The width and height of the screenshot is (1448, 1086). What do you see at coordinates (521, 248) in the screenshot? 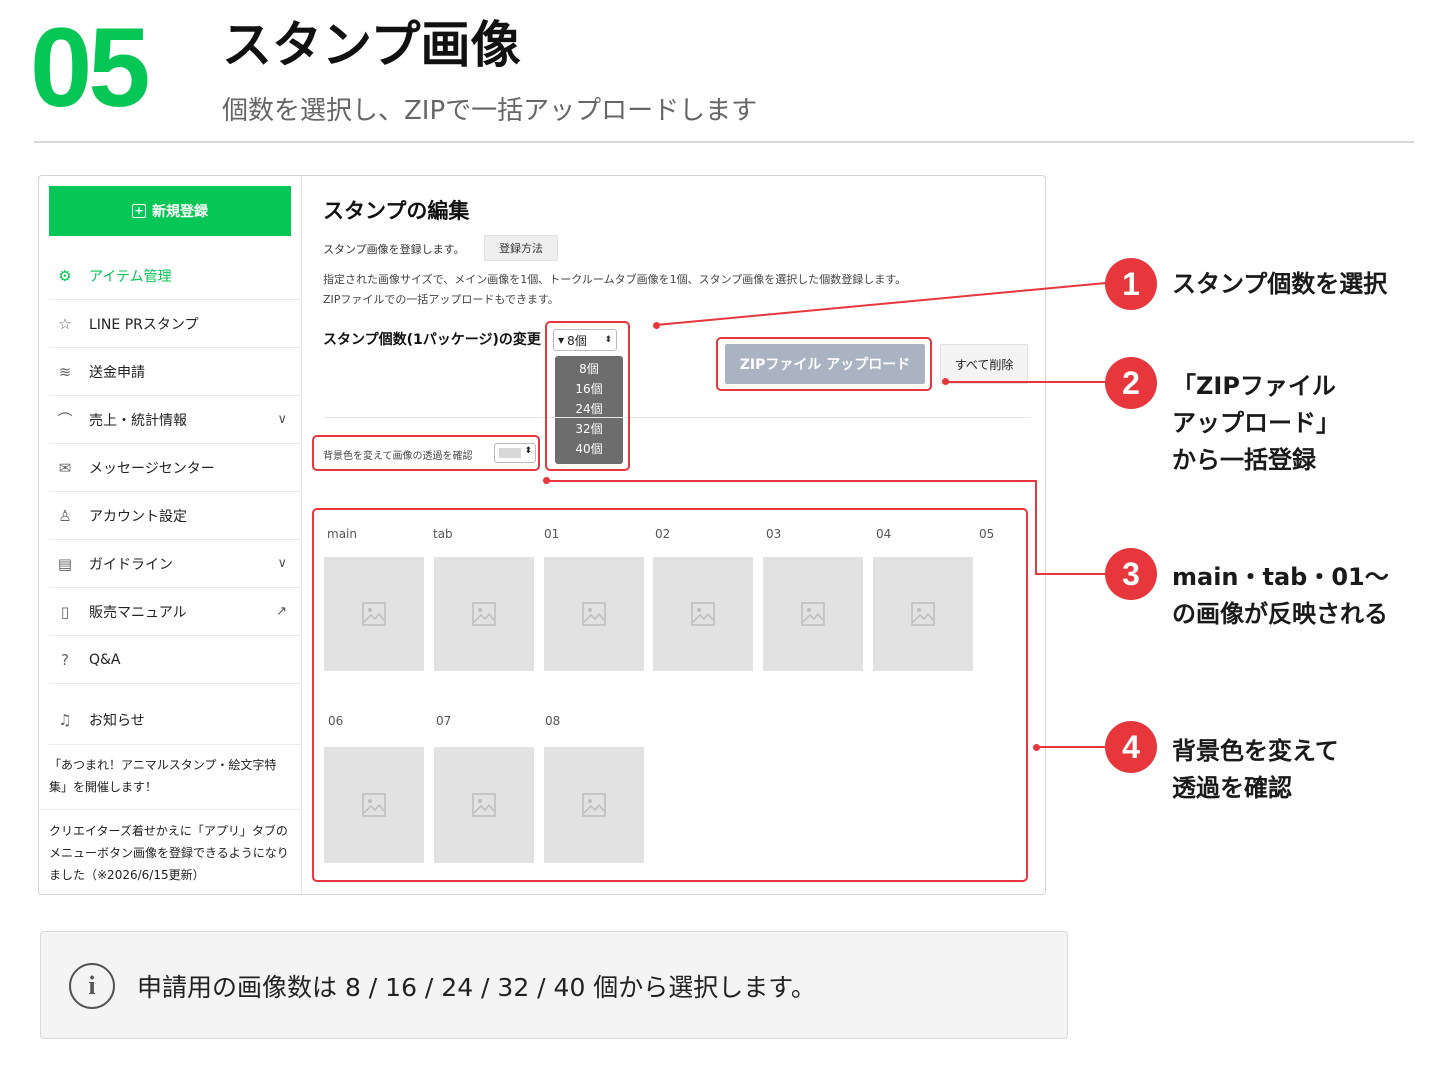
I see `howto-button: 登録方法` at bounding box center [521, 248].